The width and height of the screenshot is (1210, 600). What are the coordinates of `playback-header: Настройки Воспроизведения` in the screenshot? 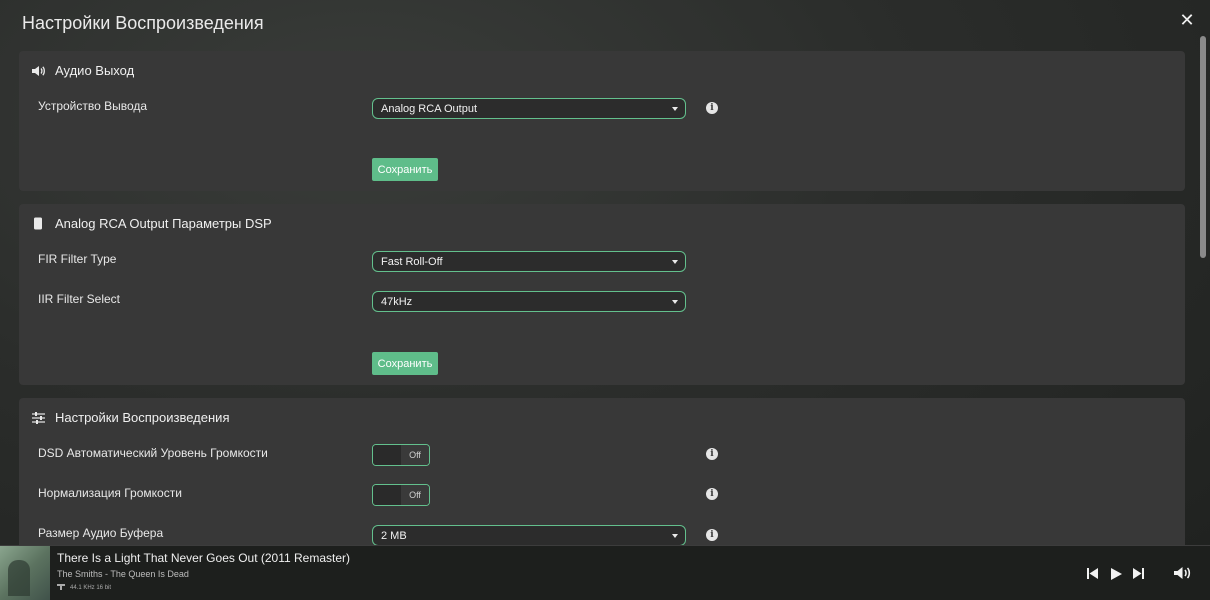 It's located at (130, 417).